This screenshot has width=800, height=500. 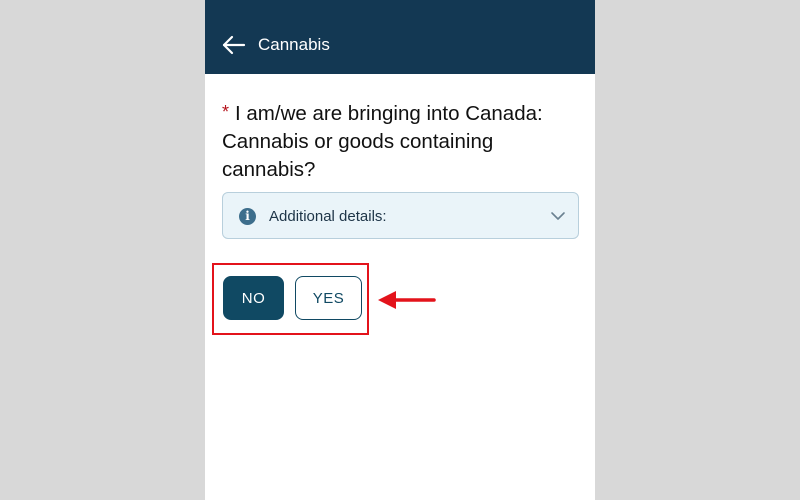 I want to click on annotation-highlight-box, so click(x=290, y=299).